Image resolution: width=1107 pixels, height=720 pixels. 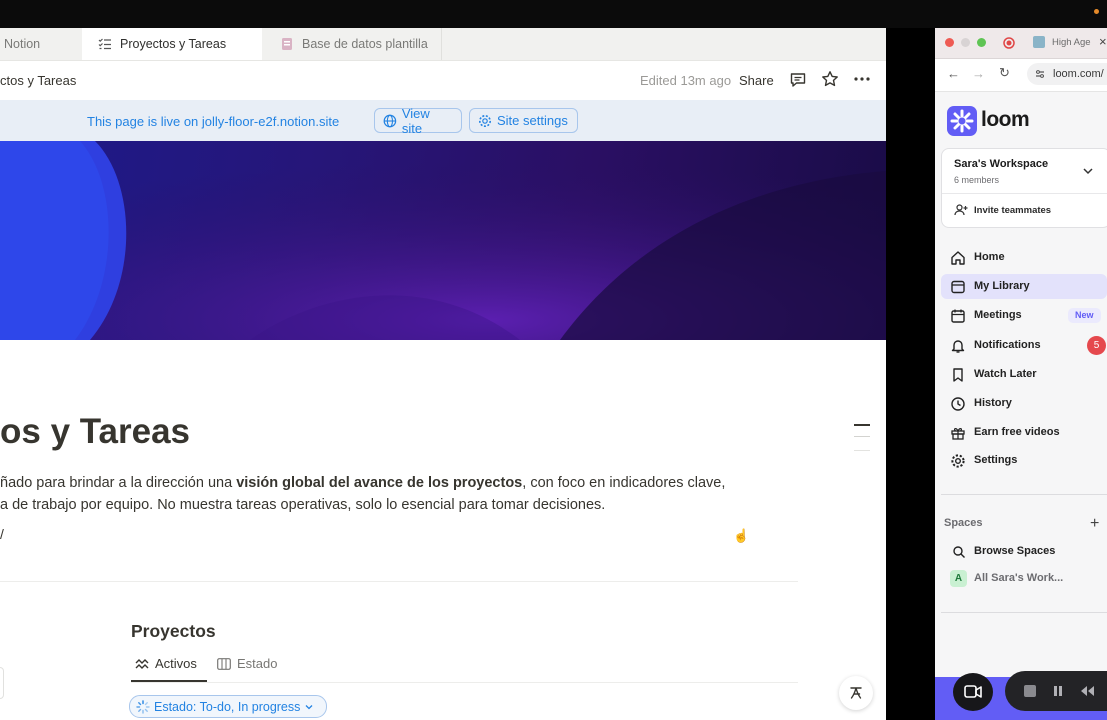 I want to click on nav-item-earn-free-videos: Earn free videos, so click(x=1024, y=432).